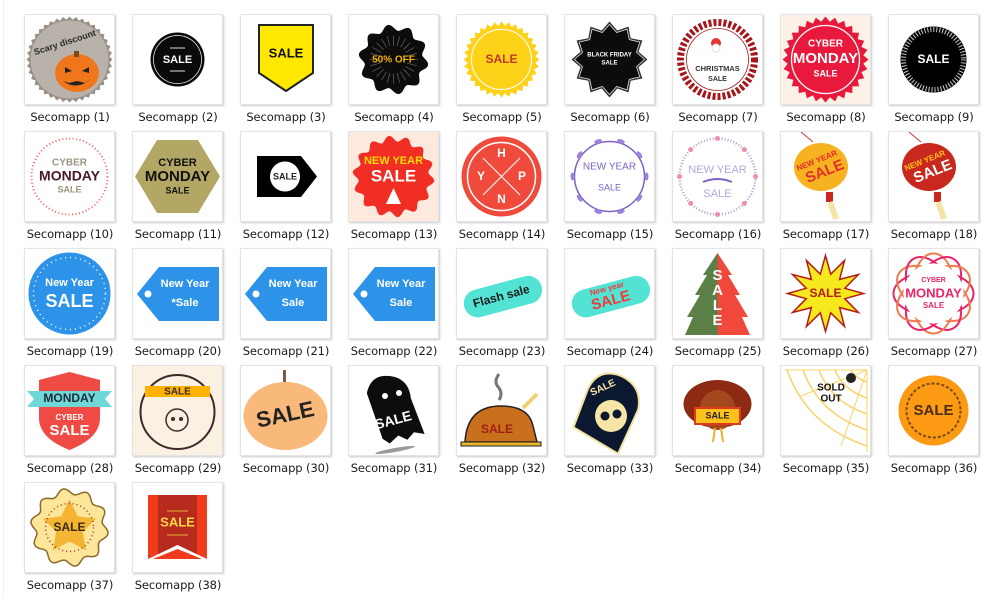 The width and height of the screenshot is (989, 598). I want to click on file-name-label: Secomapp (30), so click(286, 468).